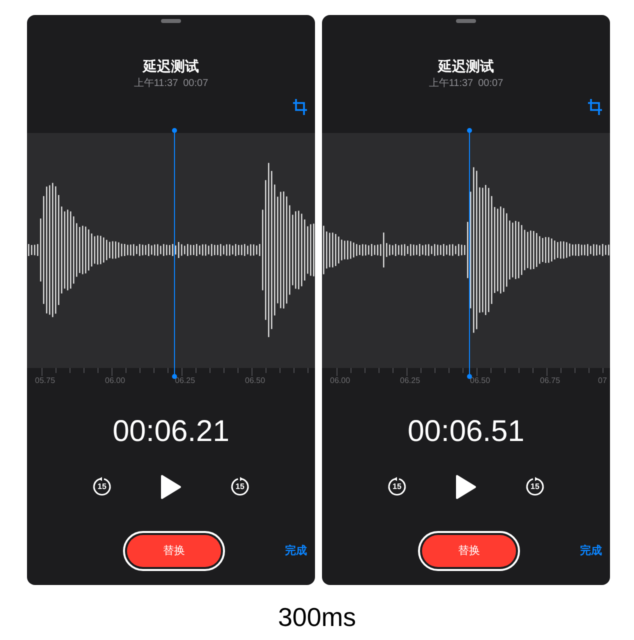  Describe the element at coordinates (45, 381) in the screenshot. I see `timeline-label: 05.75` at that location.